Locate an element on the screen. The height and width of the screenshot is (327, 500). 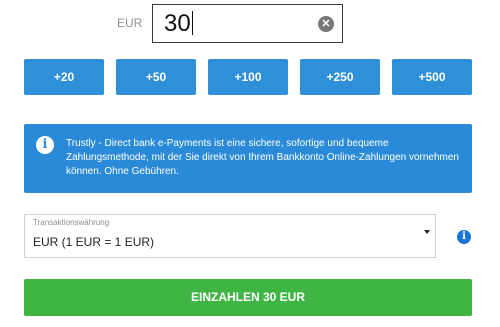
amount-input-value: 30 is located at coordinates (178, 24).